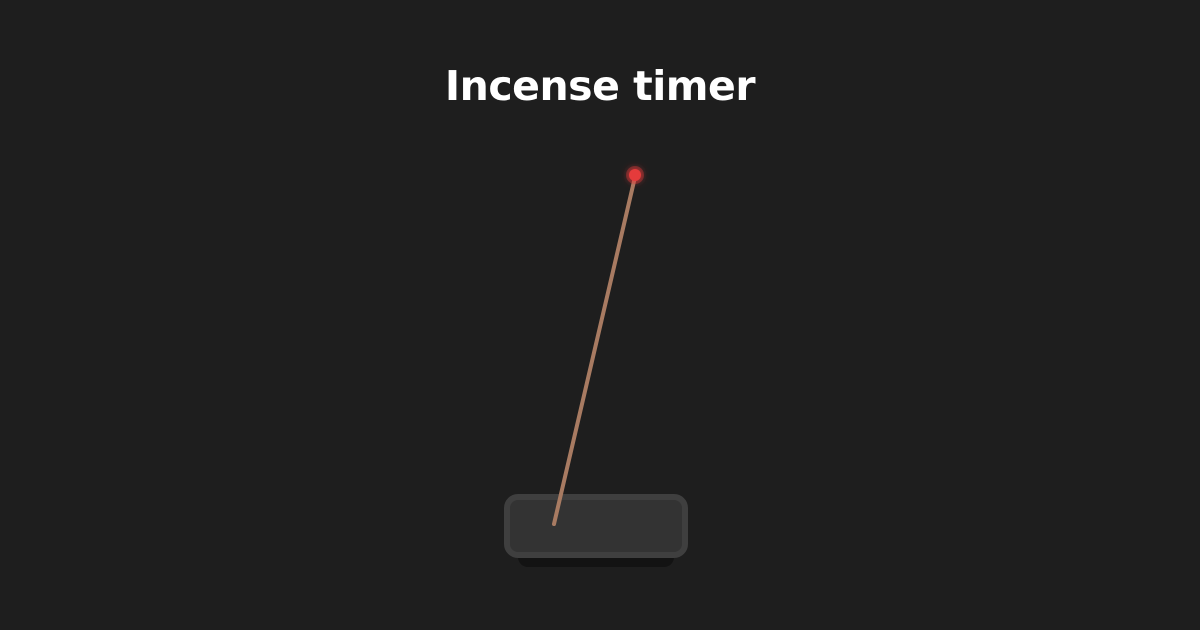  Describe the element at coordinates (635, 175) in the screenshot. I see `incense-ember` at that location.